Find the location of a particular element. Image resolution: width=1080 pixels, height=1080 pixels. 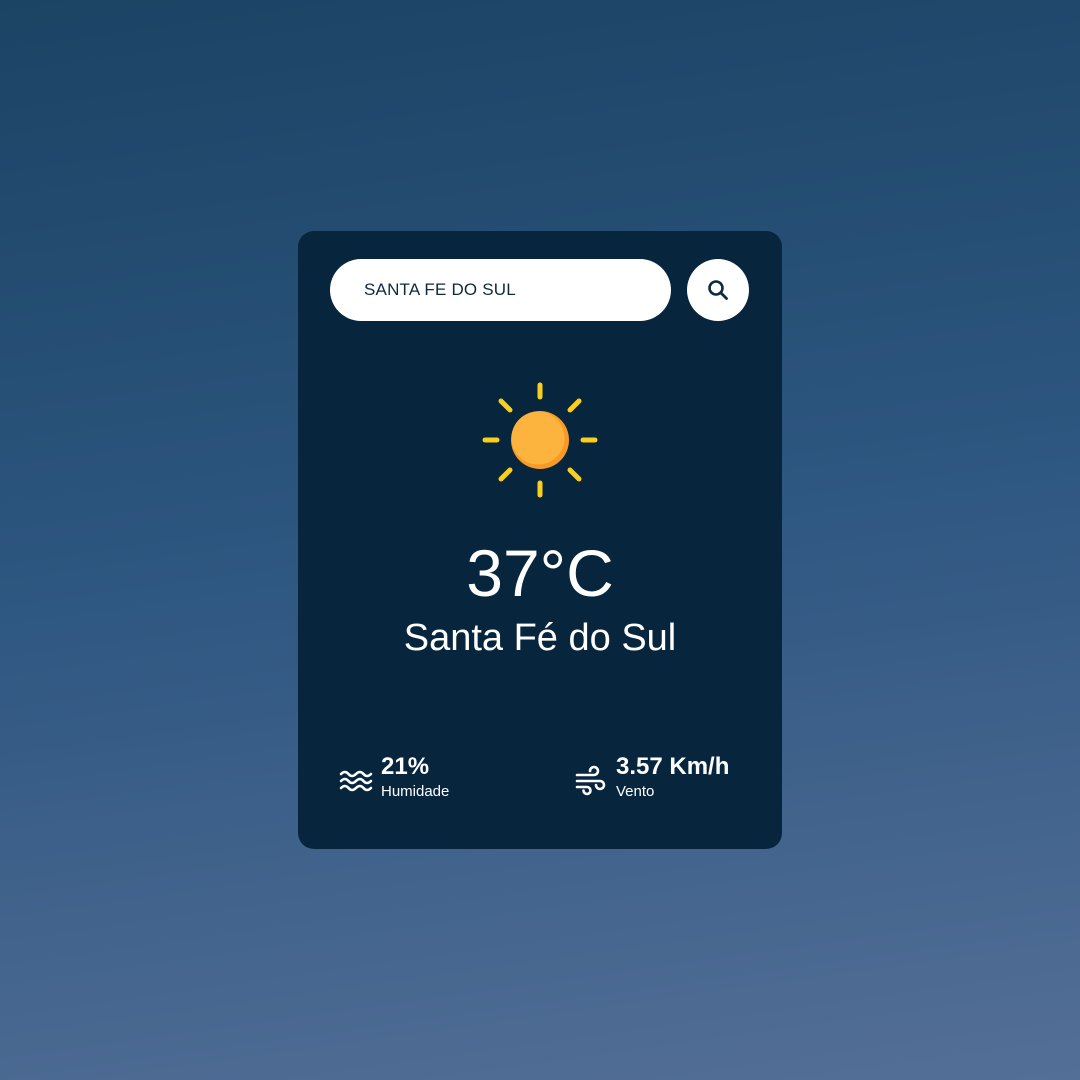

temperature: 37°C is located at coordinates (540, 573).